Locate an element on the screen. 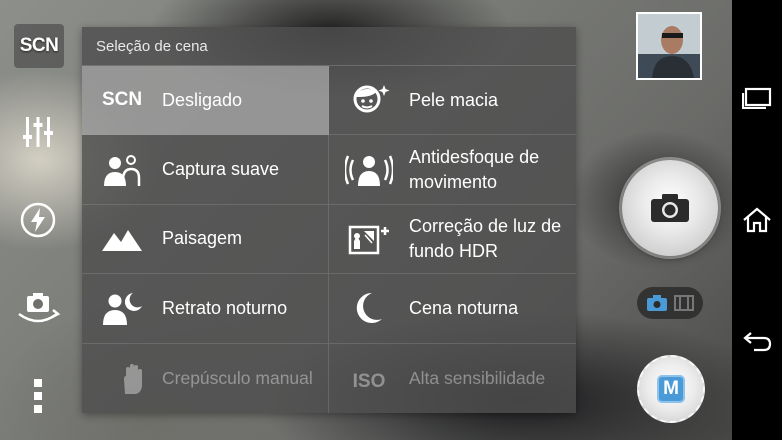 The height and width of the screenshot is (440, 782). scn-off-icon: SCN is located at coordinates (122, 100).